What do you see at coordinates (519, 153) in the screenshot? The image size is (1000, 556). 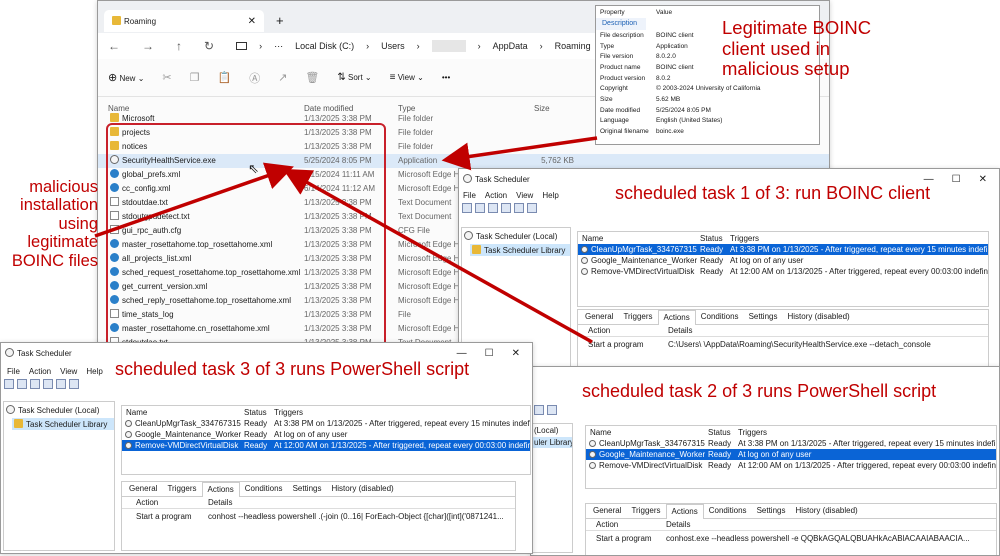 I see `arrow-legit` at bounding box center [519, 153].